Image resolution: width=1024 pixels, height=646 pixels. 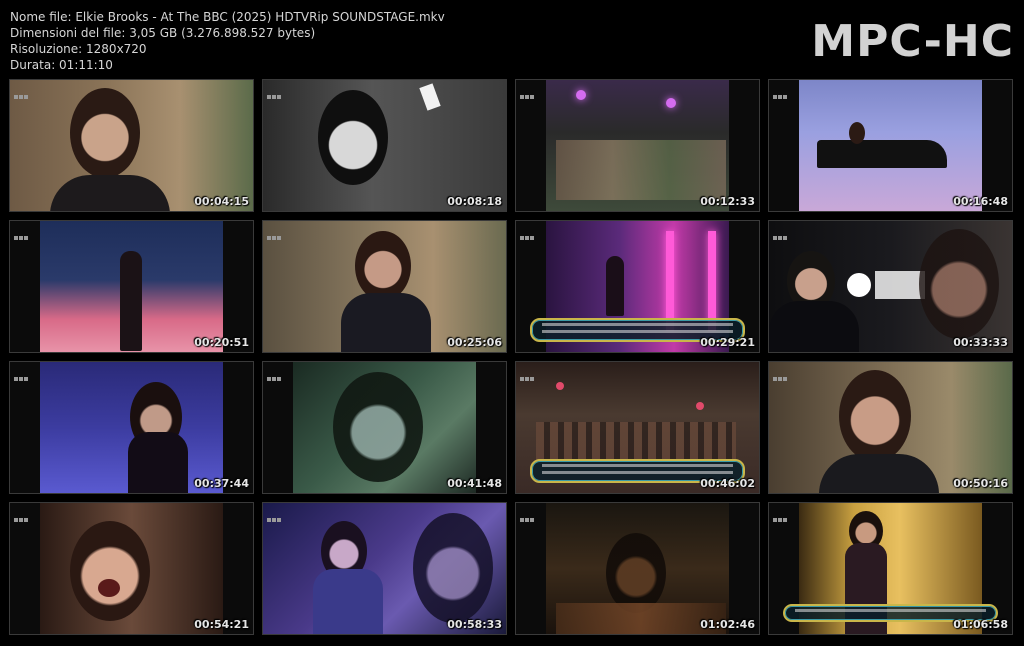 What do you see at coordinates (980, 201) in the screenshot?
I see `thumbnail-timestamp: 00:16:48` at bounding box center [980, 201].